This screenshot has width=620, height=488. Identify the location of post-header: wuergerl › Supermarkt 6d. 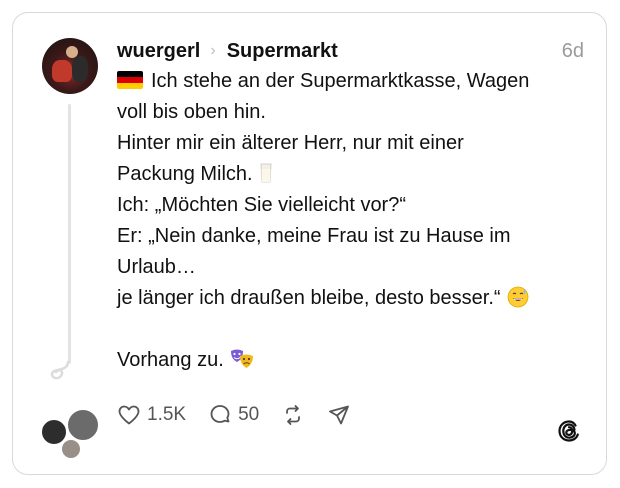
(350, 51).